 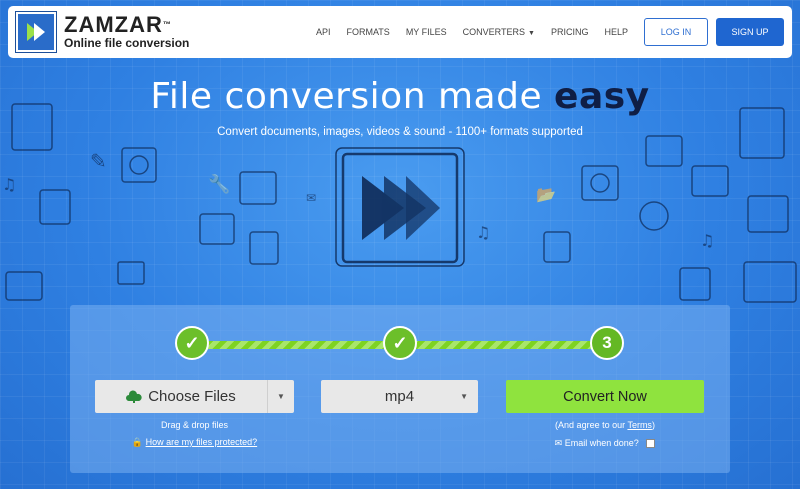 I want to click on film-file-icon, so click(x=217, y=229).